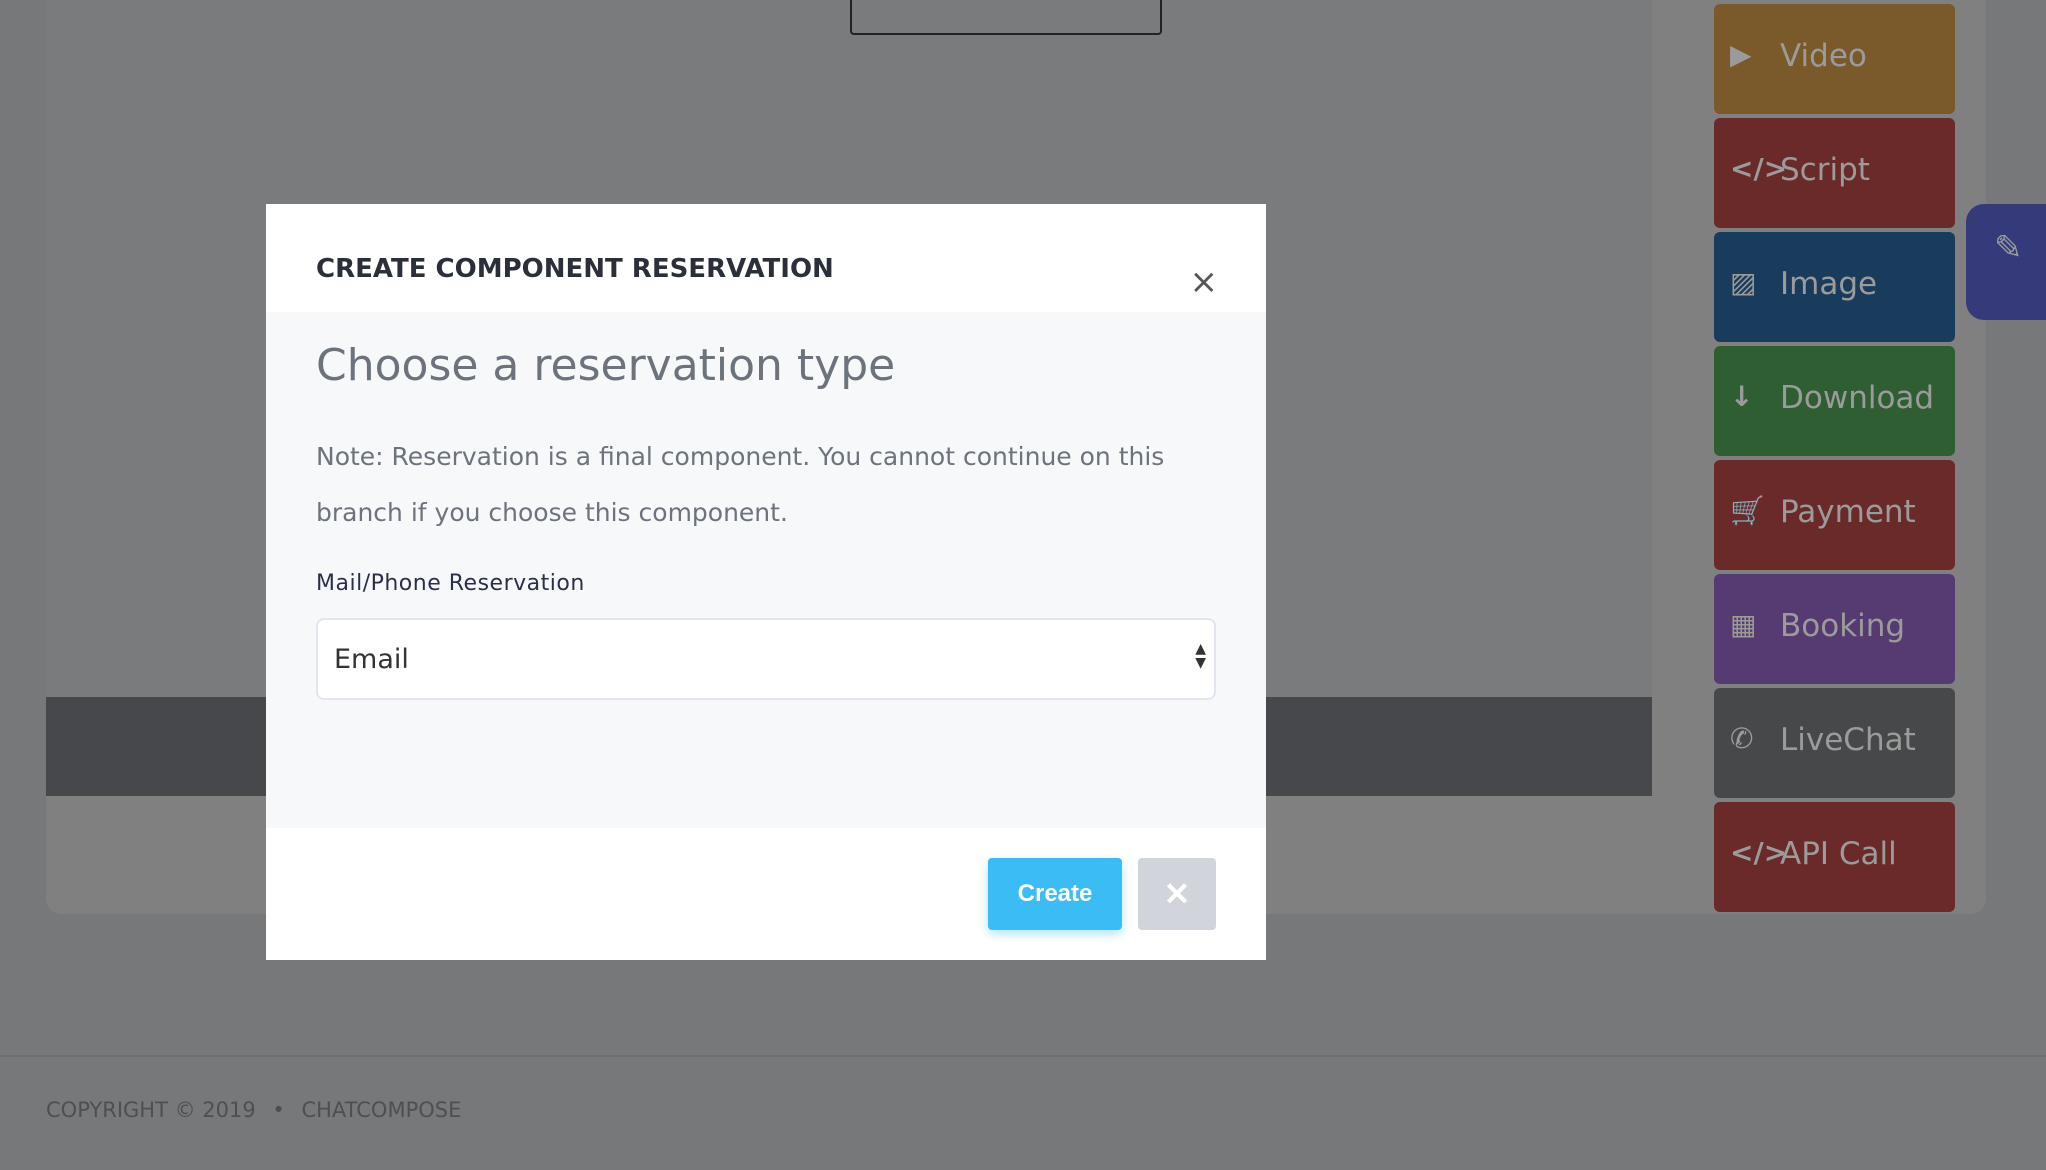 Image resolution: width=2046 pixels, height=1170 pixels. Describe the element at coordinates (1742, 396) in the screenshot. I see `arrow-down-icon: ↓` at that location.